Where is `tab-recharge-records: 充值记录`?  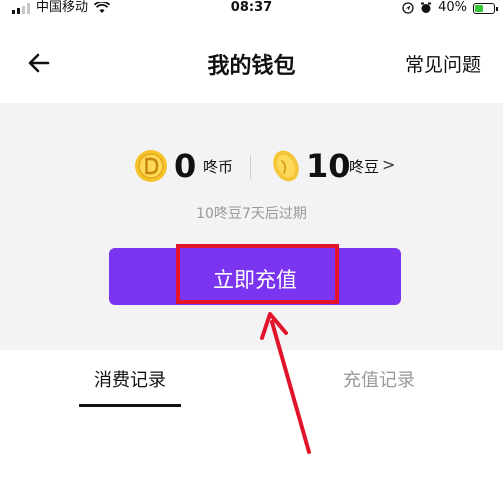
tab-recharge-records: 充值记录 is located at coordinates (379, 379).